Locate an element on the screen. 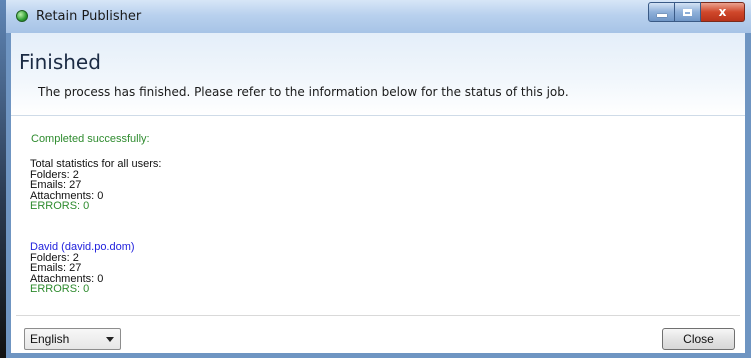  window-bottom-edge is located at coordinates (378, 355).